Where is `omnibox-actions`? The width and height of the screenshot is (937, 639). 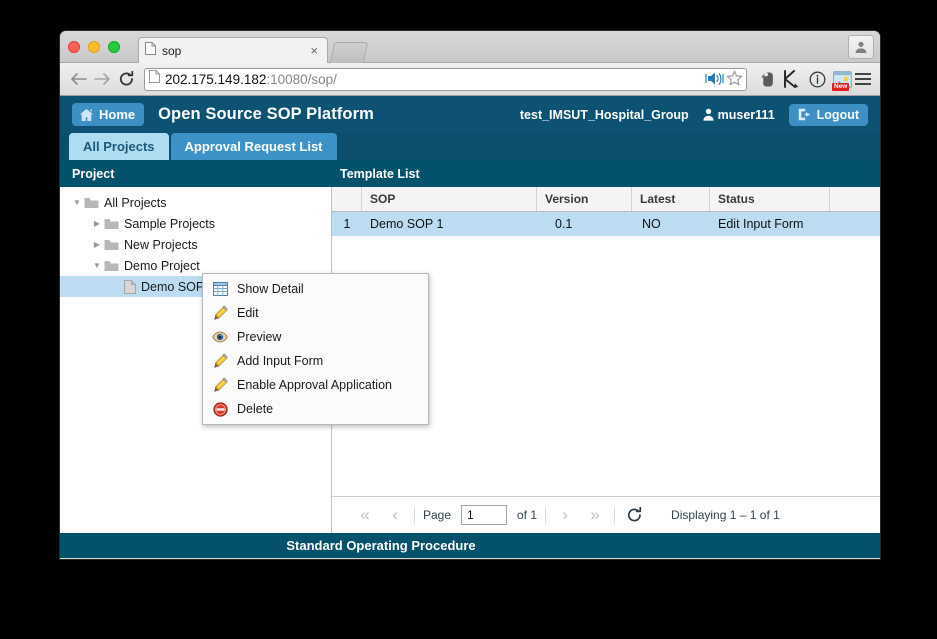
omnibox-actions is located at coordinates (724, 78).